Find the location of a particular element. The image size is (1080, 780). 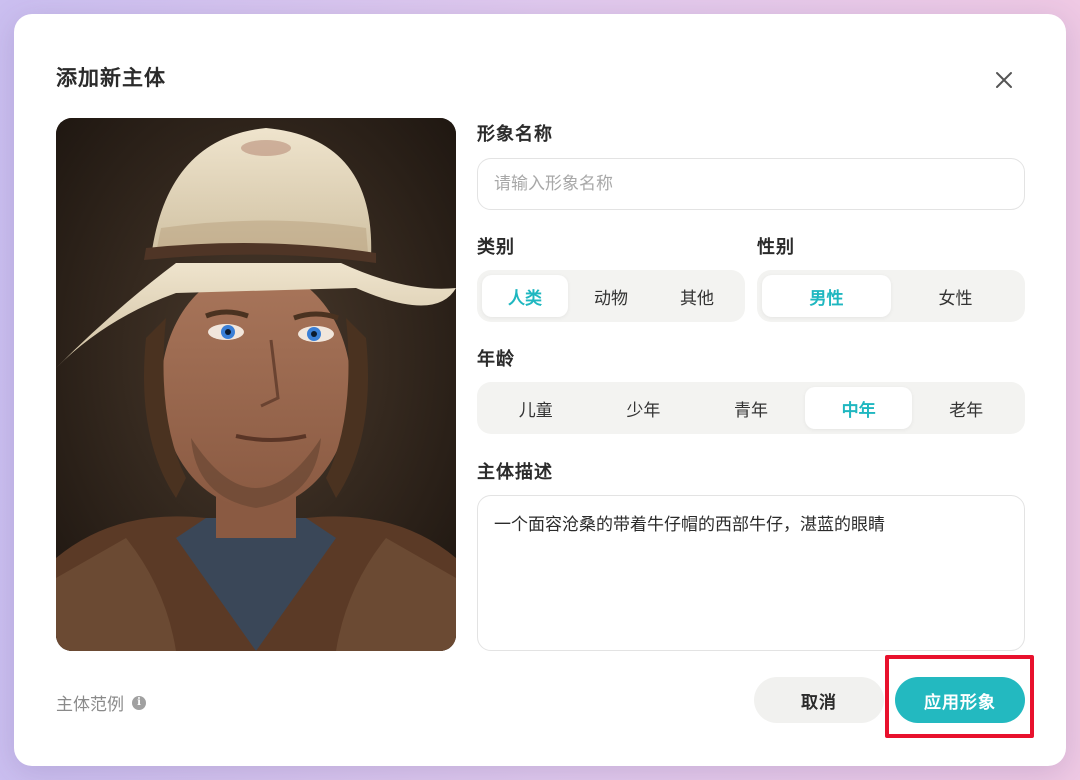

subject-example-label: 主体范例 is located at coordinates (90, 705).